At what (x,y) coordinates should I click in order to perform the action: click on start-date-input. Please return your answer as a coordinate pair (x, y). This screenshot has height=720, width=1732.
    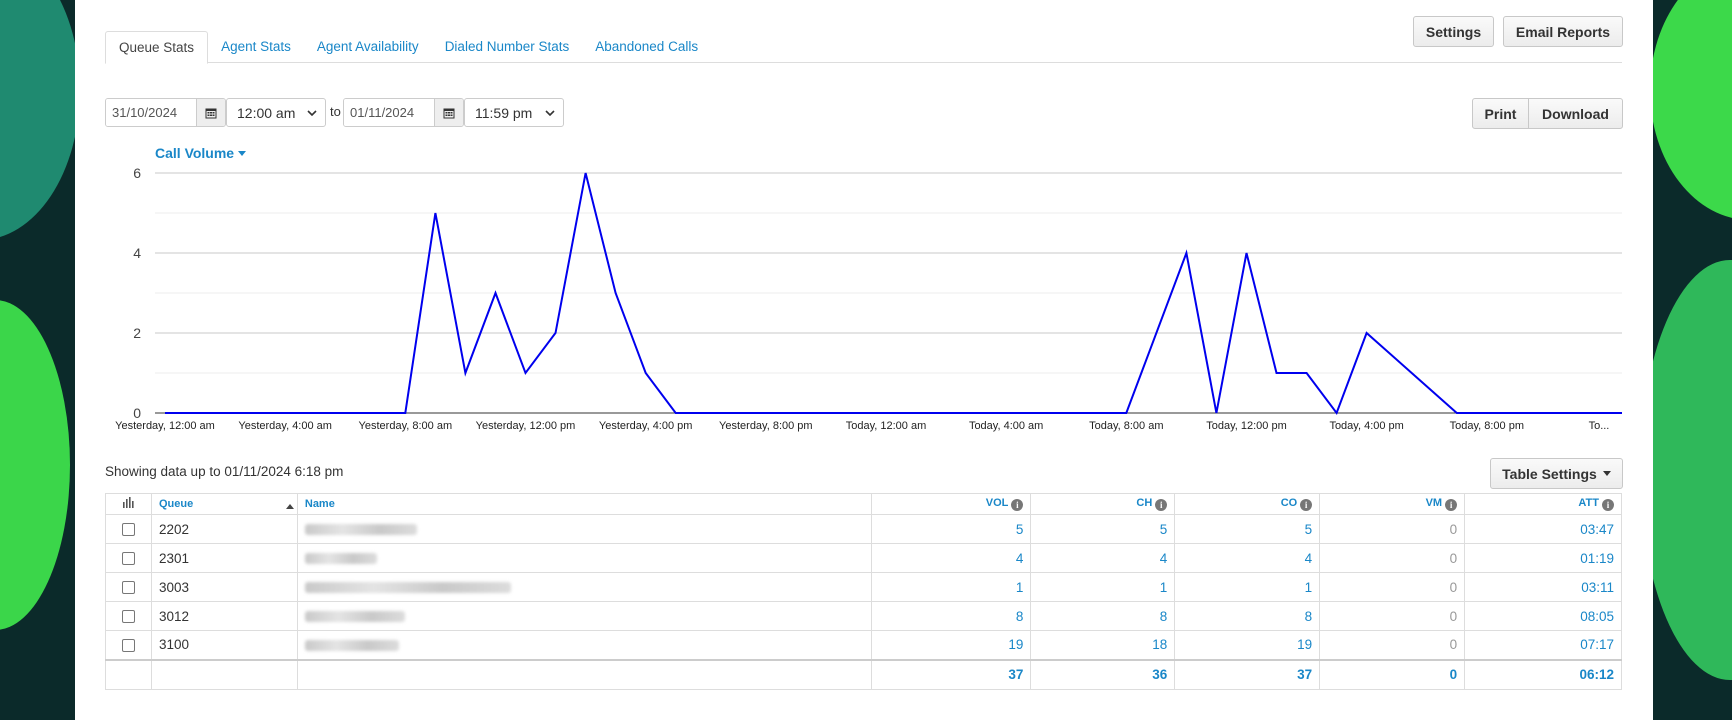
    Looking at the image, I should click on (151, 112).